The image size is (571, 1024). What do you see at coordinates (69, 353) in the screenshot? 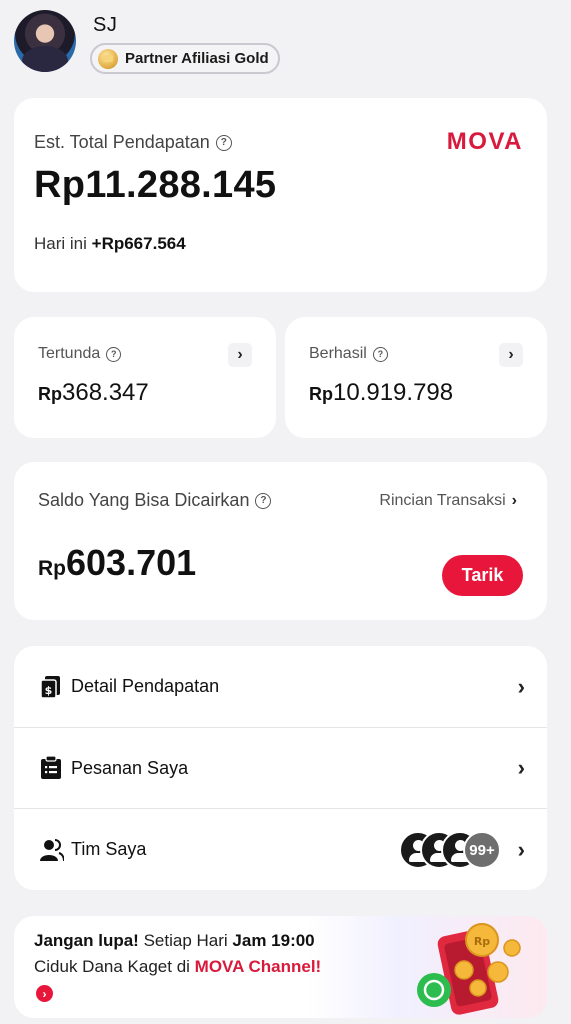
I see `pending-label: Tertunda` at bounding box center [69, 353].